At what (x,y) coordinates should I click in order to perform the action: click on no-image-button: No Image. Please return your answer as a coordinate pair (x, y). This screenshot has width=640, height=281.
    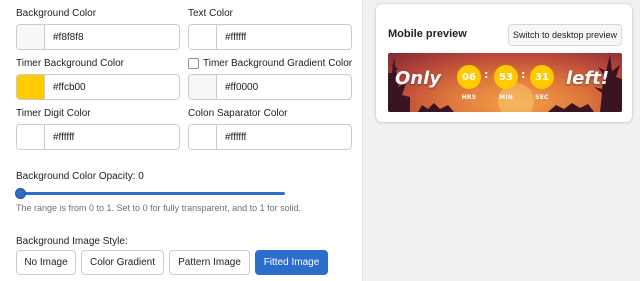
    Looking at the image, I should click on (46, 262).